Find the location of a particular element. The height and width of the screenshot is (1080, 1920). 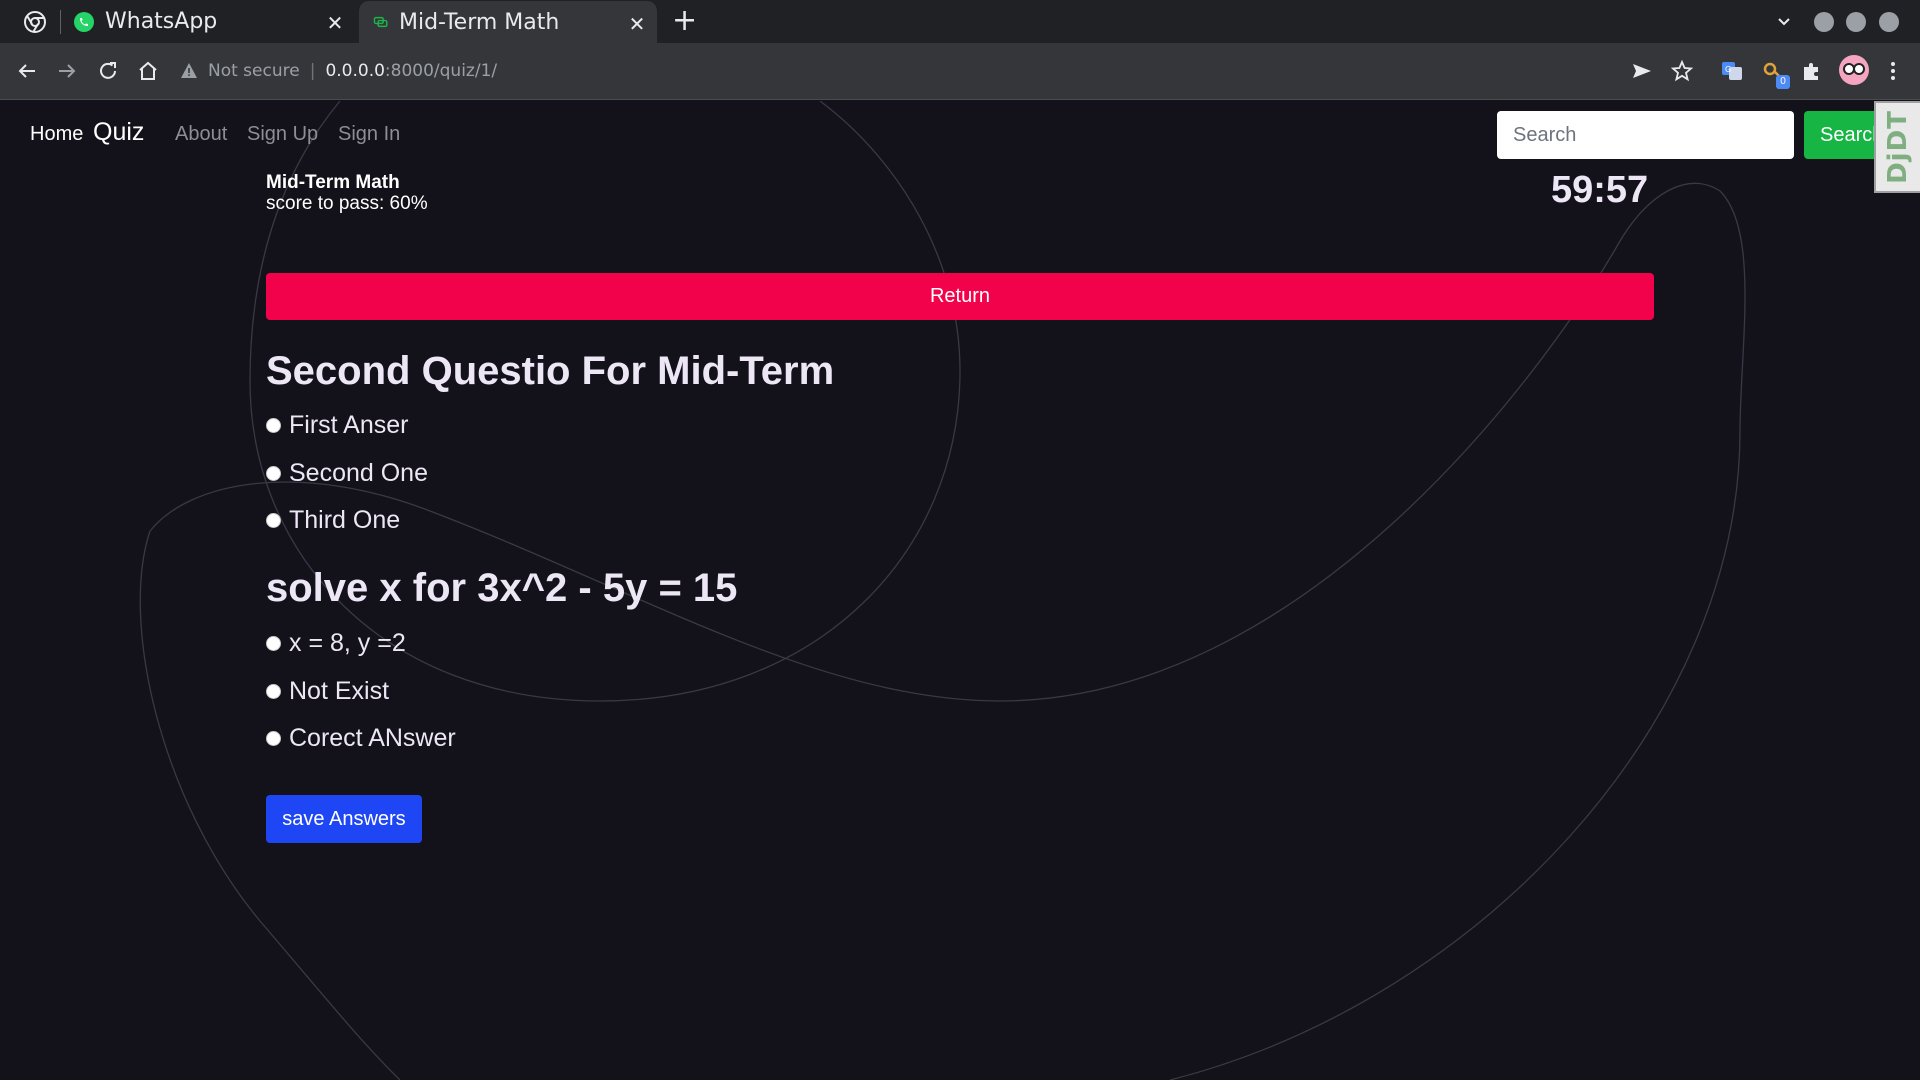

avatar-glasses-icon is located at coordinates (1854, 69).